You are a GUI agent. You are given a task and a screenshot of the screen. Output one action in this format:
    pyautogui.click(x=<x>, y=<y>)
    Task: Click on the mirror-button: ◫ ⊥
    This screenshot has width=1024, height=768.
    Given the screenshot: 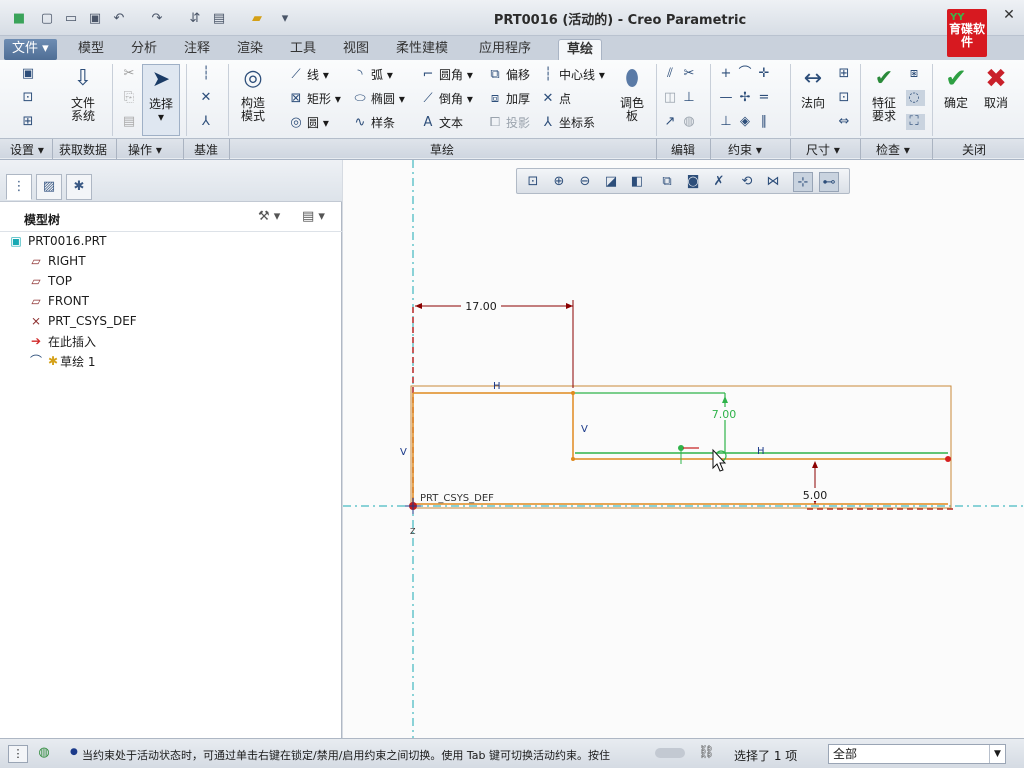 What is the action you would take?
    pyautogui.click(x=681, y=98)
    